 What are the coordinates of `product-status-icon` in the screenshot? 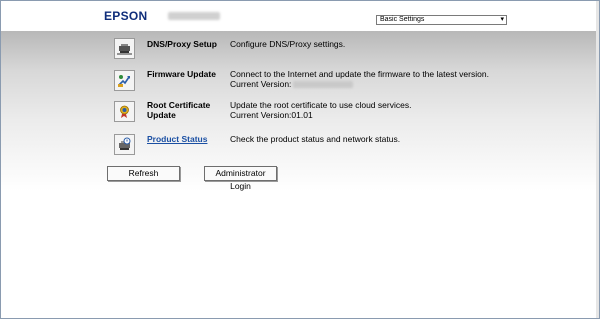 It's located at (124, 144).